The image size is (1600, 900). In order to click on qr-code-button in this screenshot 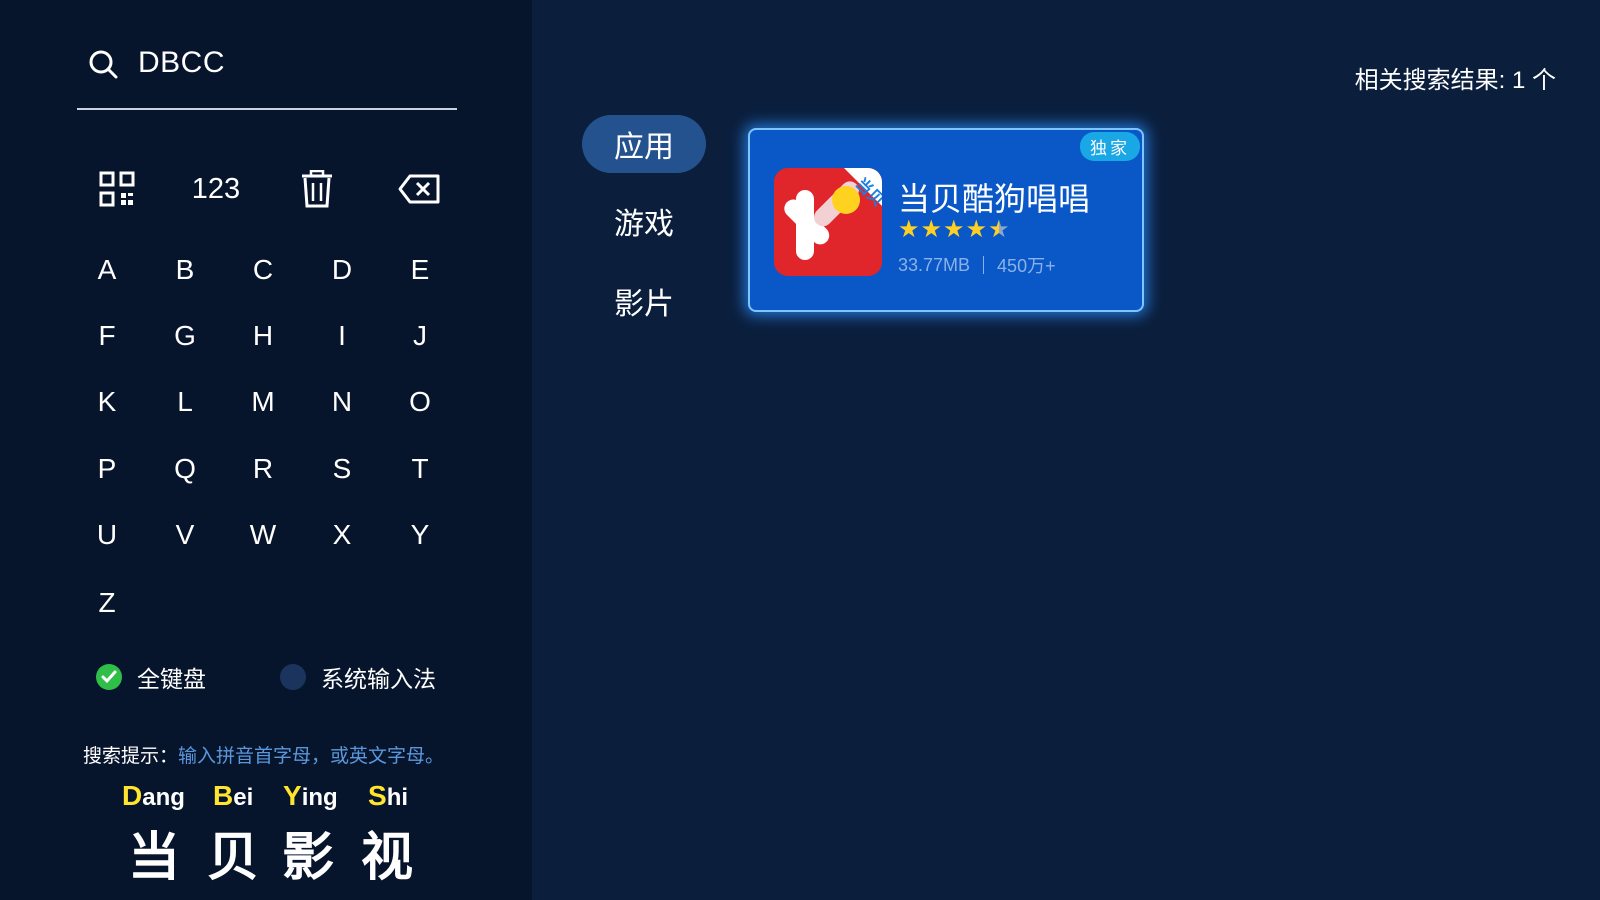, I will do `click(117, 189)`.